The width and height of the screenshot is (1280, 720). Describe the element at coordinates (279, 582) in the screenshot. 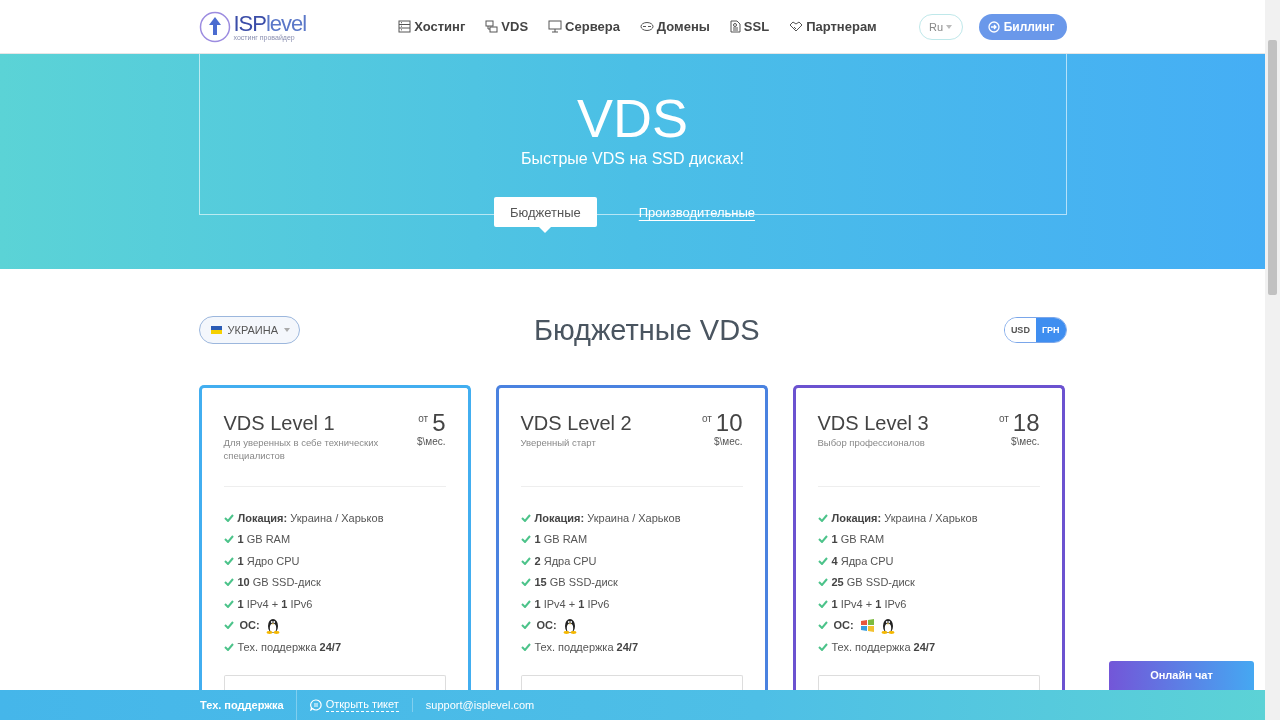

I see `plan-feature: 10 GB SSD-диск` at that location.